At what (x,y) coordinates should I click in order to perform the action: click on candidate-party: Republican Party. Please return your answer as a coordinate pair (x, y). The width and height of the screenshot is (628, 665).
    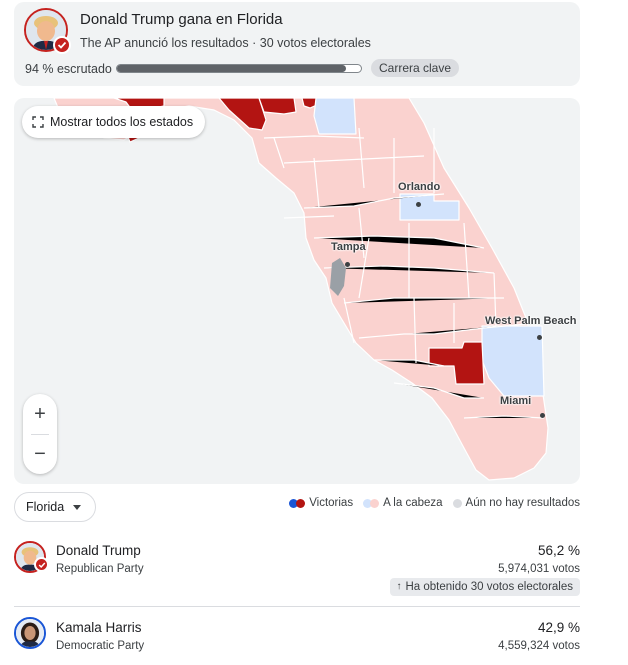
    Looking at the image, I should click on (100, 569).